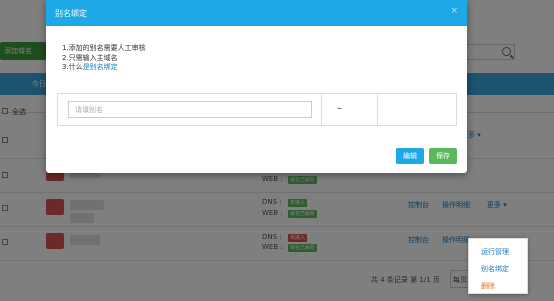 The width and height of the screenshot is (554, 301). I want to click on dropdown-item-alias-binding: 别名绑定, so click(495, 269).